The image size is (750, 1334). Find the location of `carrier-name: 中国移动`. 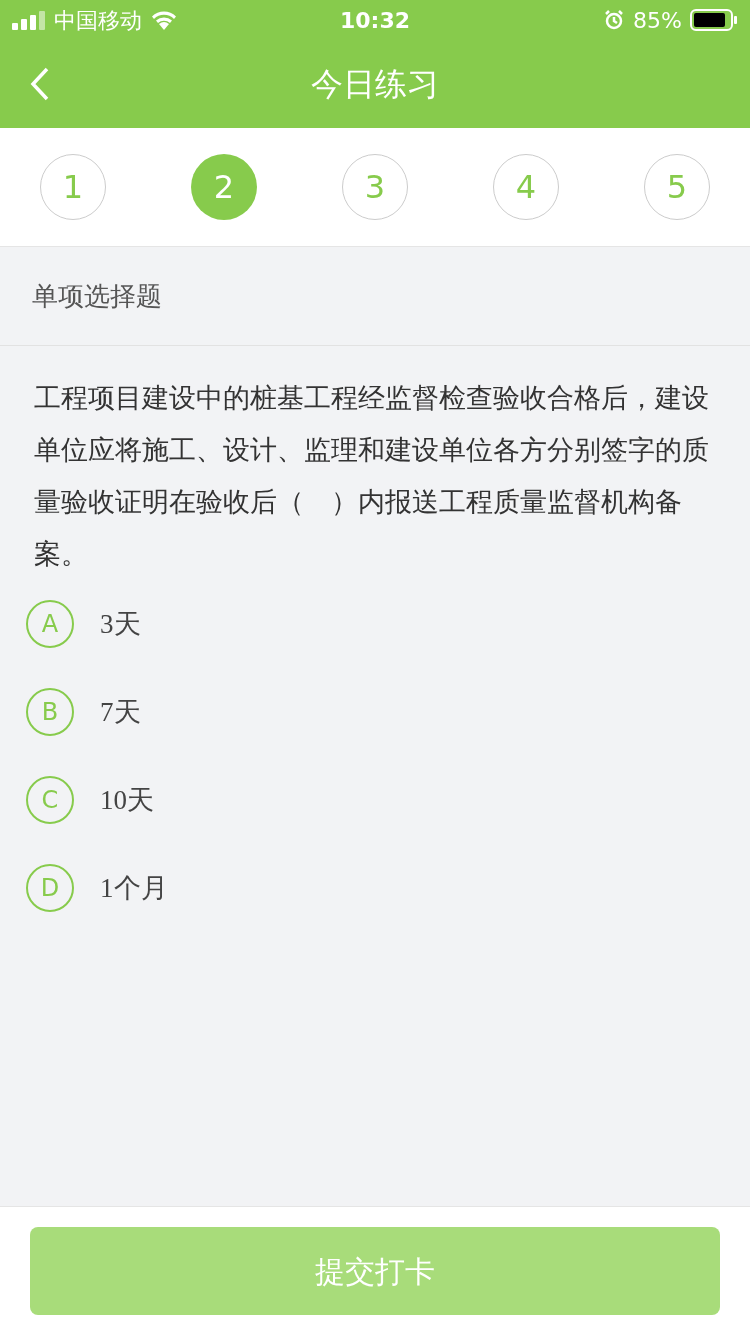

carrier-name: 中国移动 is located at coordinates (98, 20).